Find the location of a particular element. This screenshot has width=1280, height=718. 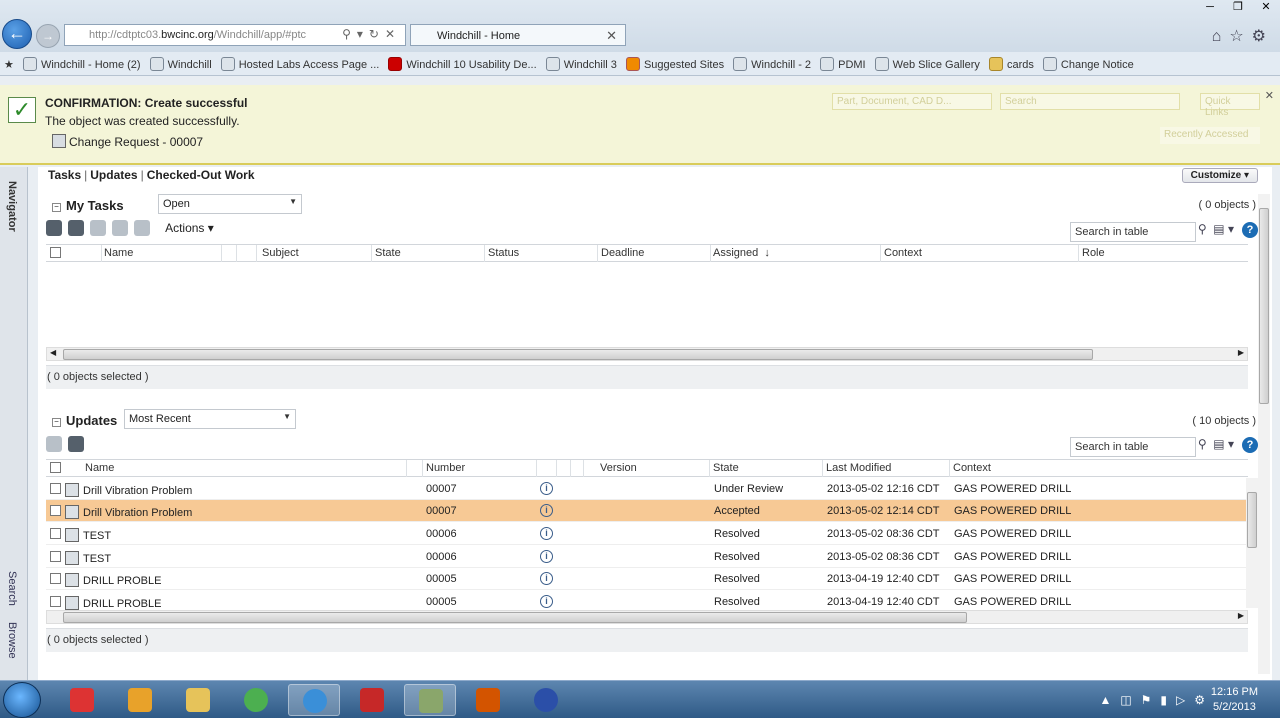

navigator-toggle: Navigator is located at coordinates (12, 206).